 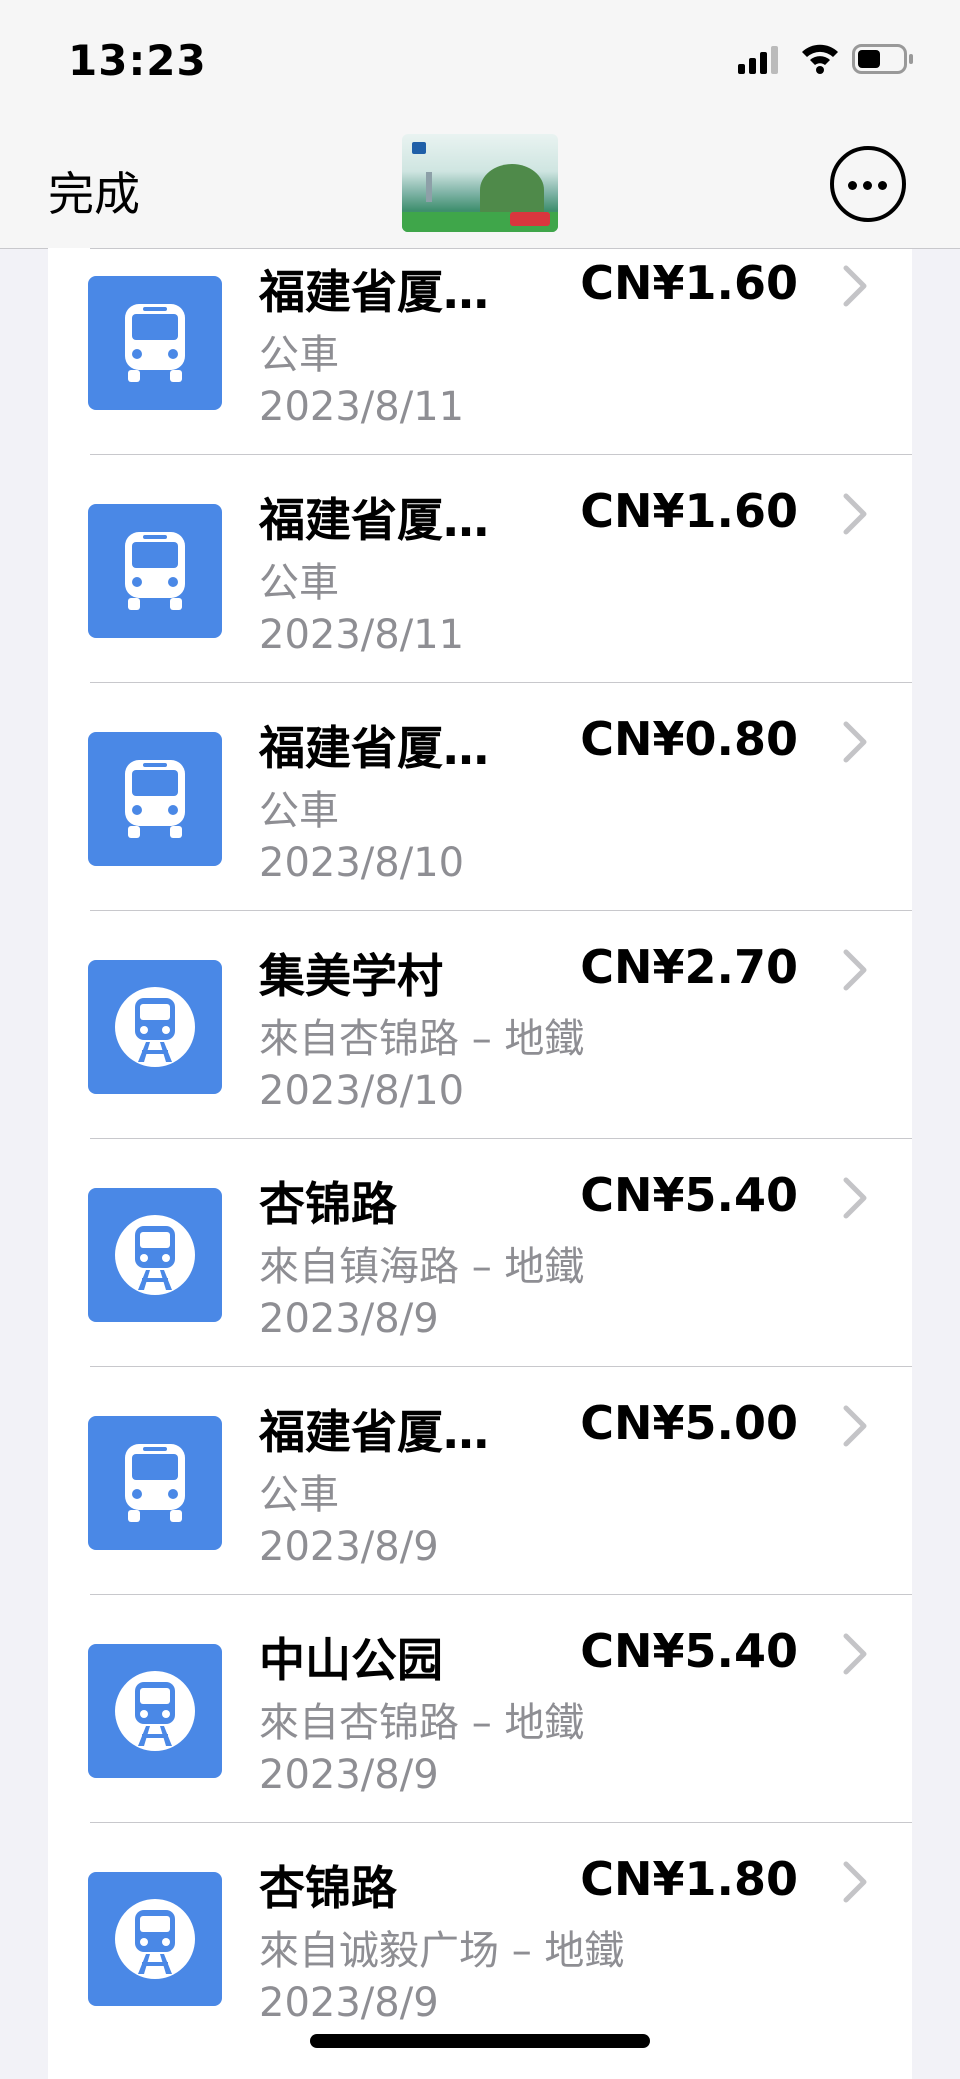 I want to click on transaction-title: 集美学村, so click(x=351, y=976).